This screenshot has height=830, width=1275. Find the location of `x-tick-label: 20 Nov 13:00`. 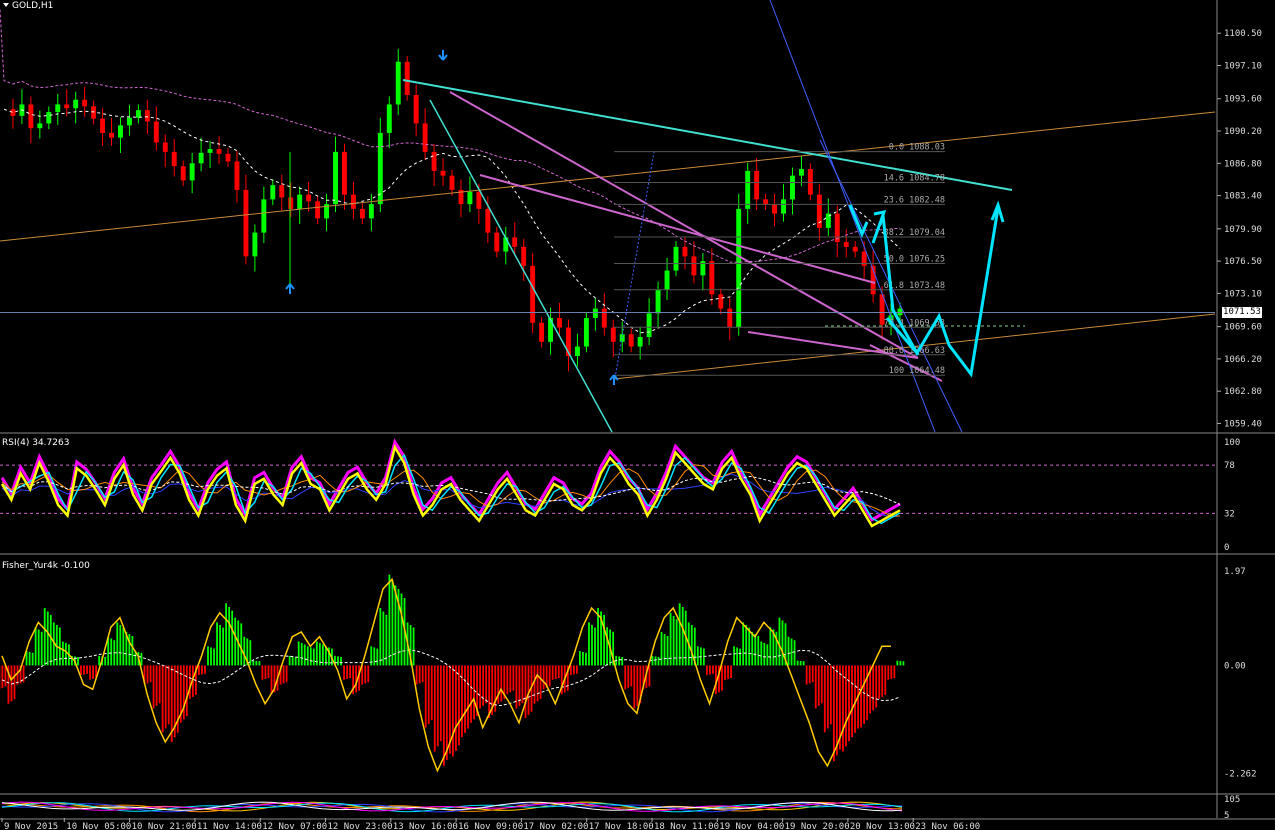

x-tick-label: 20 Nov 13:00 is located at coordinates (882, 826).